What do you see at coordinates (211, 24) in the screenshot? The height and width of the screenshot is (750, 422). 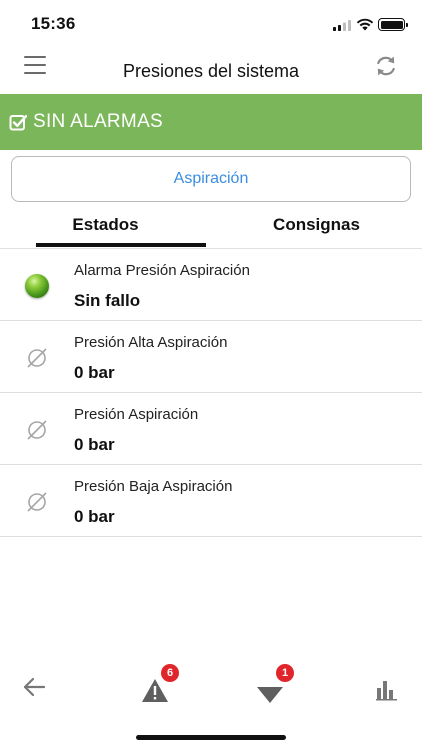 I see `status-bar: 15:36` at bounding box center [211, 24].